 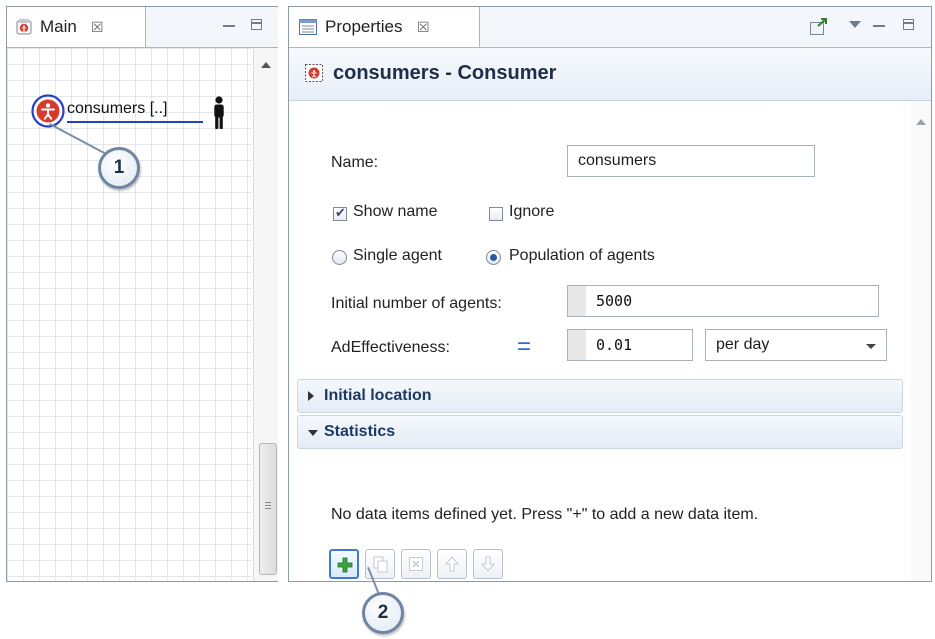 I want to click on properties-header: consumers - Consumer, so click(x=610, y=74).